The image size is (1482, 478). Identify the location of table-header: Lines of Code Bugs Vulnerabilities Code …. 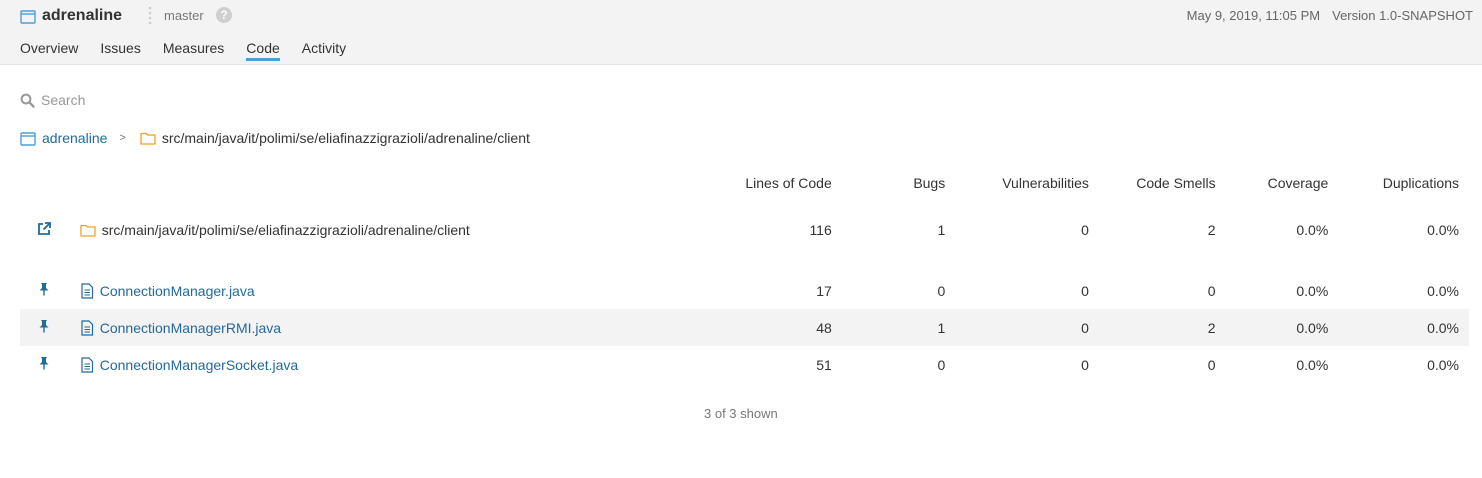
(744, 183).